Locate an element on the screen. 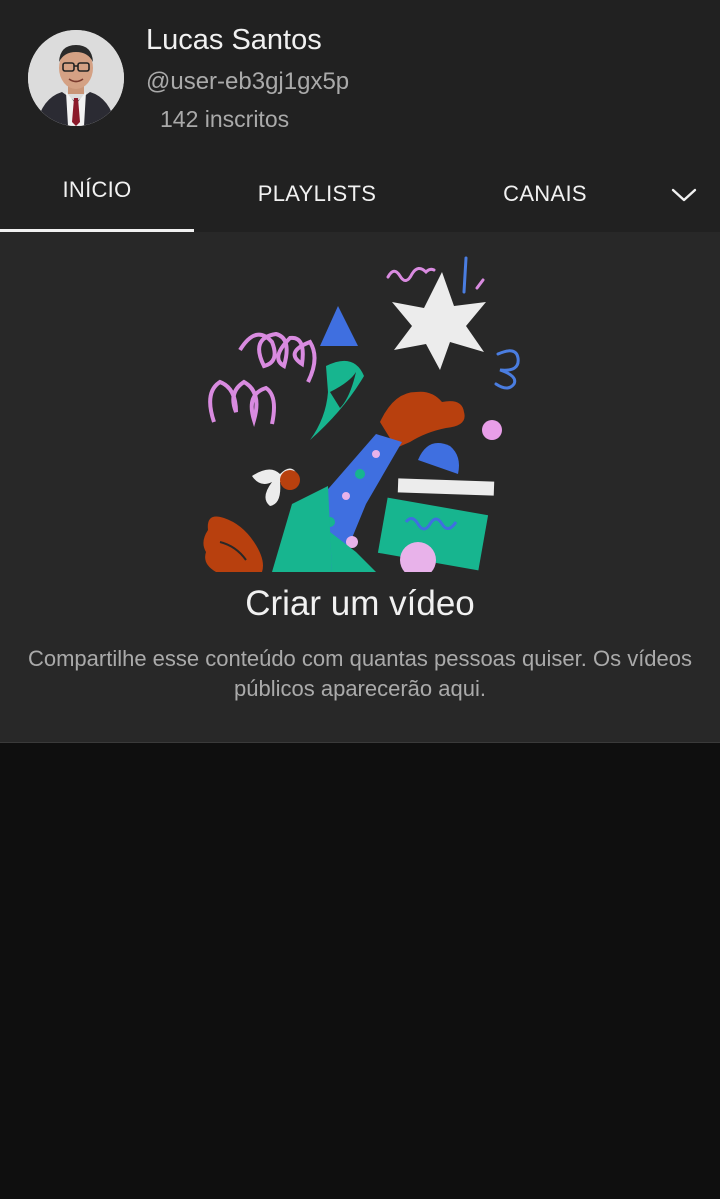 This screenshot has width=720, height=1199. empty-state-title: Criar um vídeo is located at coordinates (360, 603).